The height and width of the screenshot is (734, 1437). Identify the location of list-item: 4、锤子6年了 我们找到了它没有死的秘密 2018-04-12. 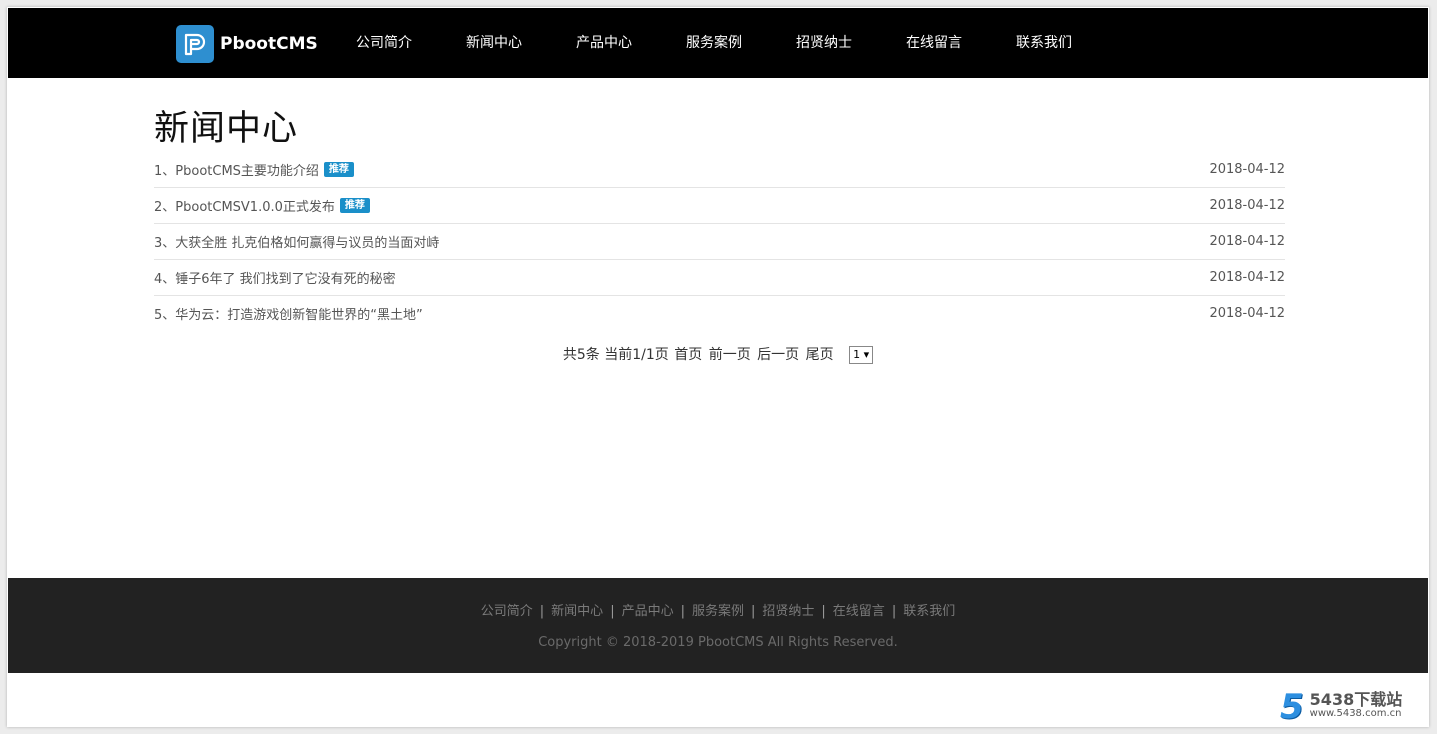
(719, 278).